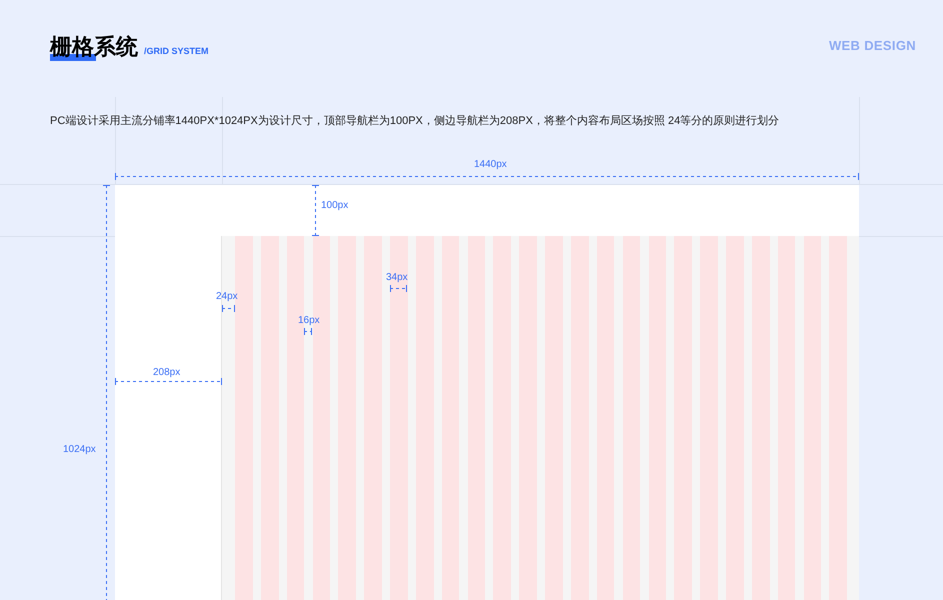  Describe the element at coordinates (94, 47) in the screenshot. I see `page-title: 栅格系统` at that location.